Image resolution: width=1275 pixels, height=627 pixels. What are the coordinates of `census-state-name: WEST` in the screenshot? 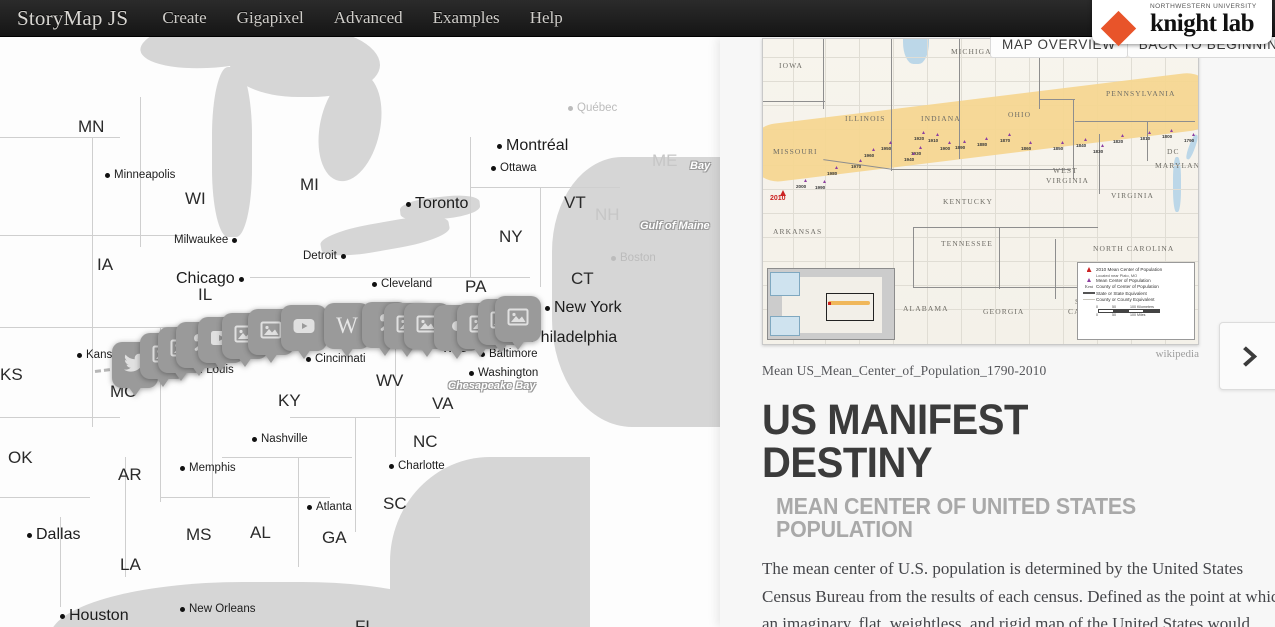 It's located at (1065, 170).